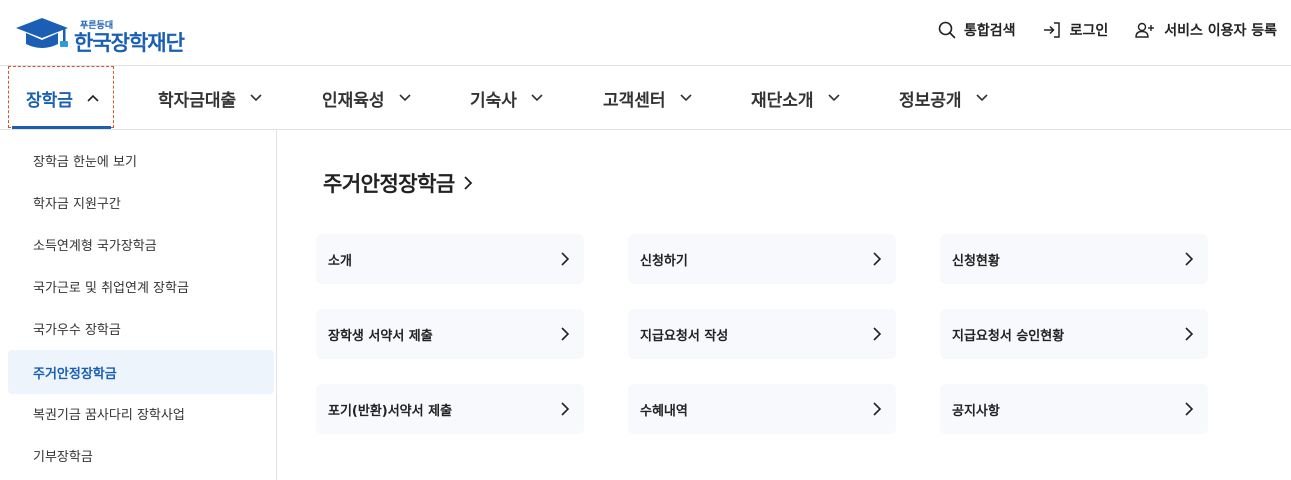 The image size is (1291, 480). I want to click on main-navigation: 장학금 학자금대출 인재육성 기숙사 고객센터 재단소개 정보공개, so click(645, 98).